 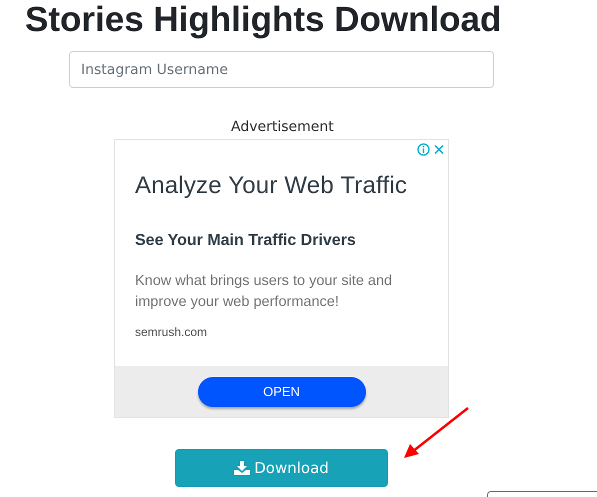 I want to click on open-button: OPEN, so click(x=282, y=391).